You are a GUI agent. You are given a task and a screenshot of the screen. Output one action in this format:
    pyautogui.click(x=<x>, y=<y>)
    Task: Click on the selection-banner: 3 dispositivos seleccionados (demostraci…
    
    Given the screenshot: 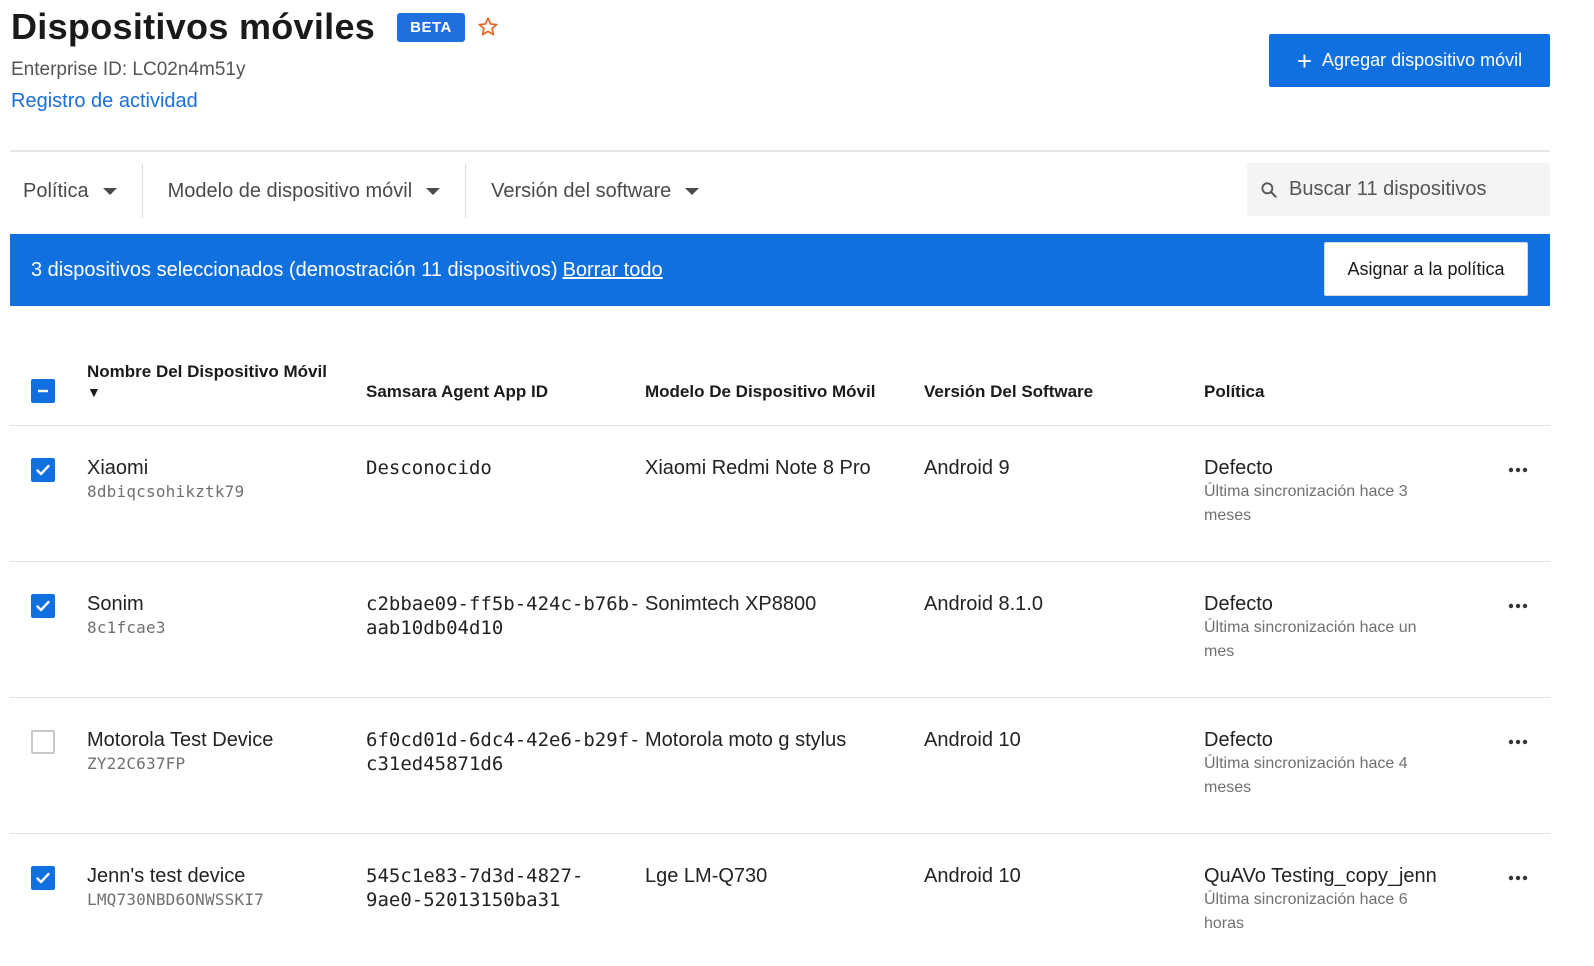 What is the action you would take?
    pyautogui.click(x=780, y=270)
    